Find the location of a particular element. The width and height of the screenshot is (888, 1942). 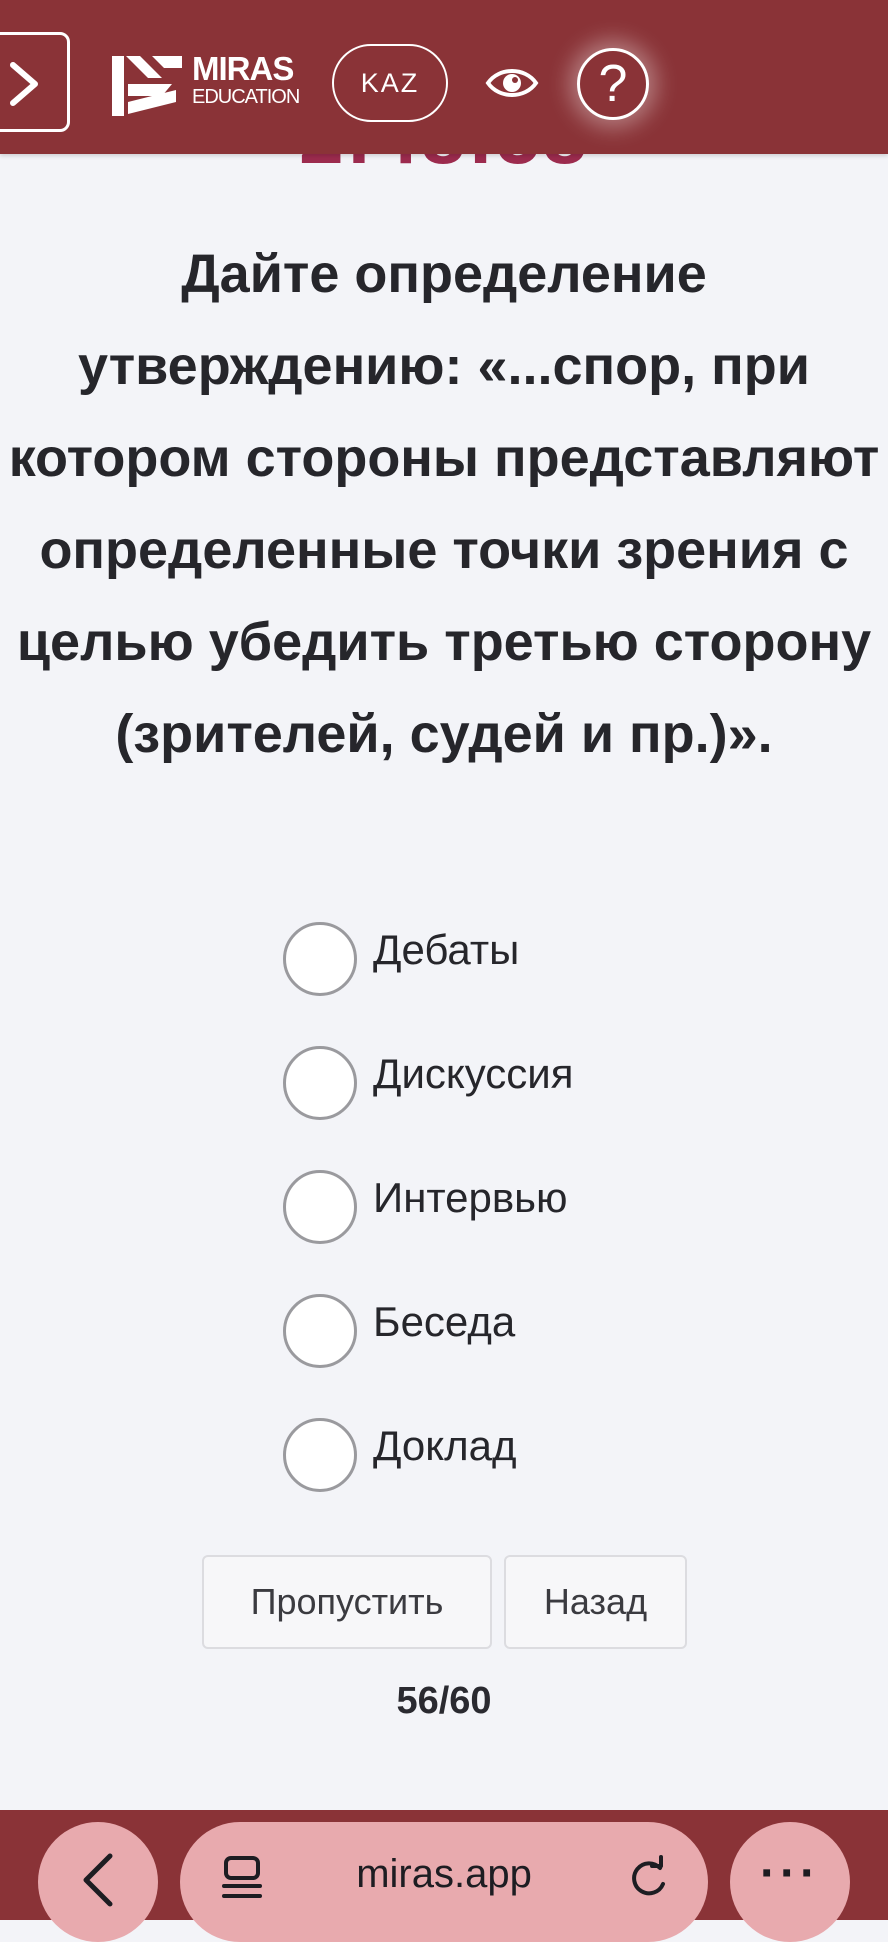

more-icon: ··· is located at coordinates (790, 1873).